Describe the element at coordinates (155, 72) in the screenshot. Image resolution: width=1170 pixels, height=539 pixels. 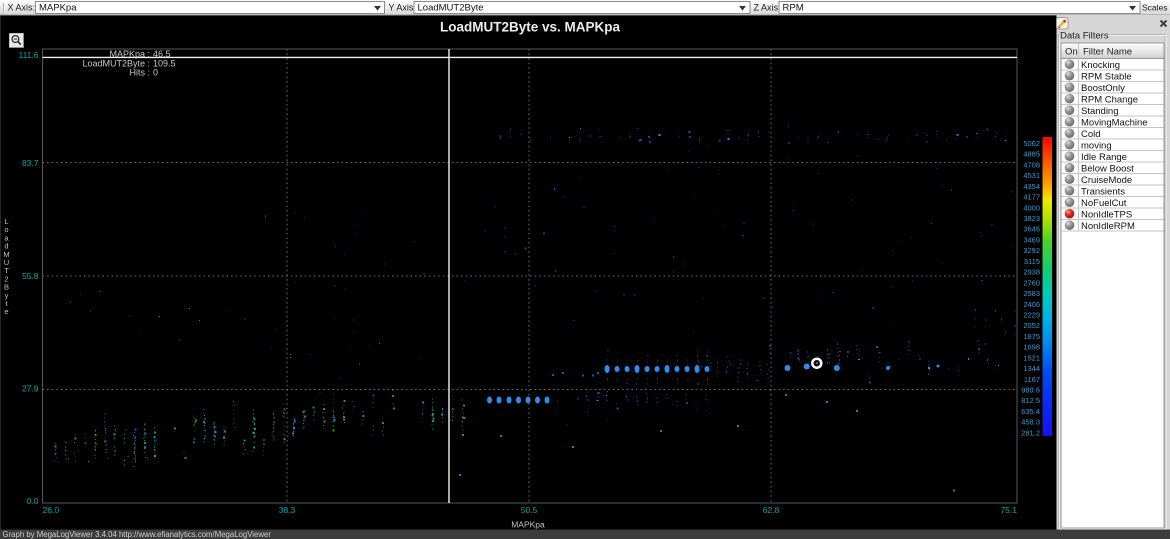
I see `svg-text: 0` at that location.